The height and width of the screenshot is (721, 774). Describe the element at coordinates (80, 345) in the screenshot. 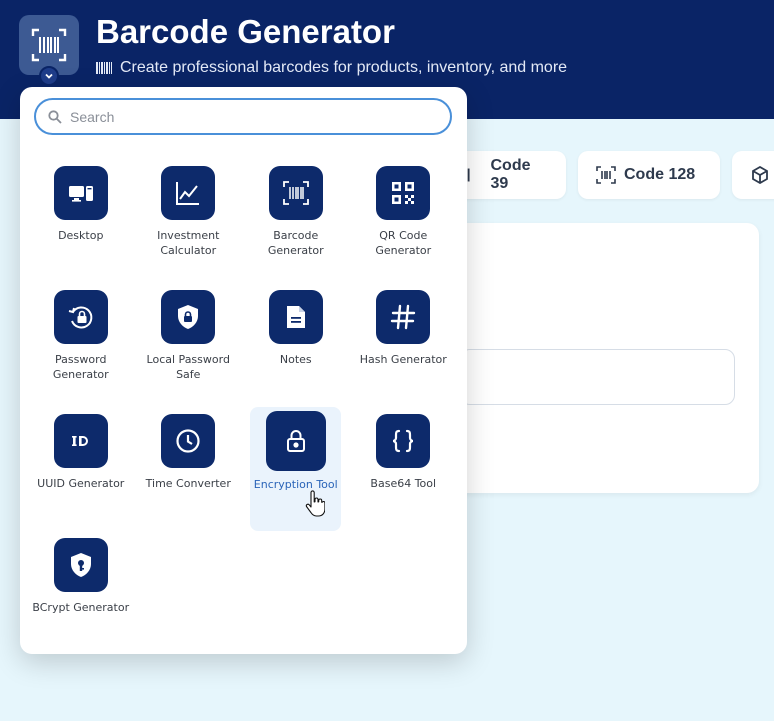

I see `app-tile-password-generator: Password Generator` at that location.